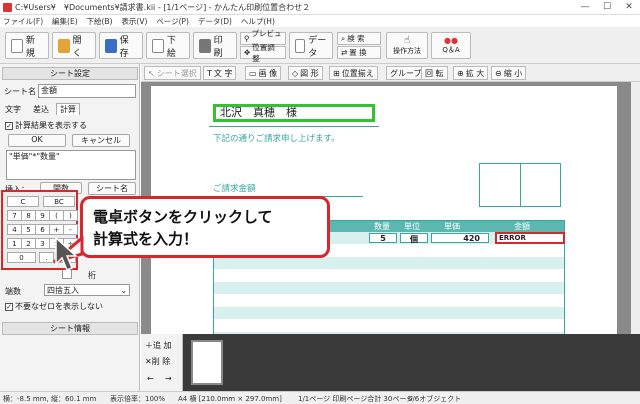  Describe the element at coordinates (28, 215) in the screenshot. I see `calc-key-8: 8` at that location.